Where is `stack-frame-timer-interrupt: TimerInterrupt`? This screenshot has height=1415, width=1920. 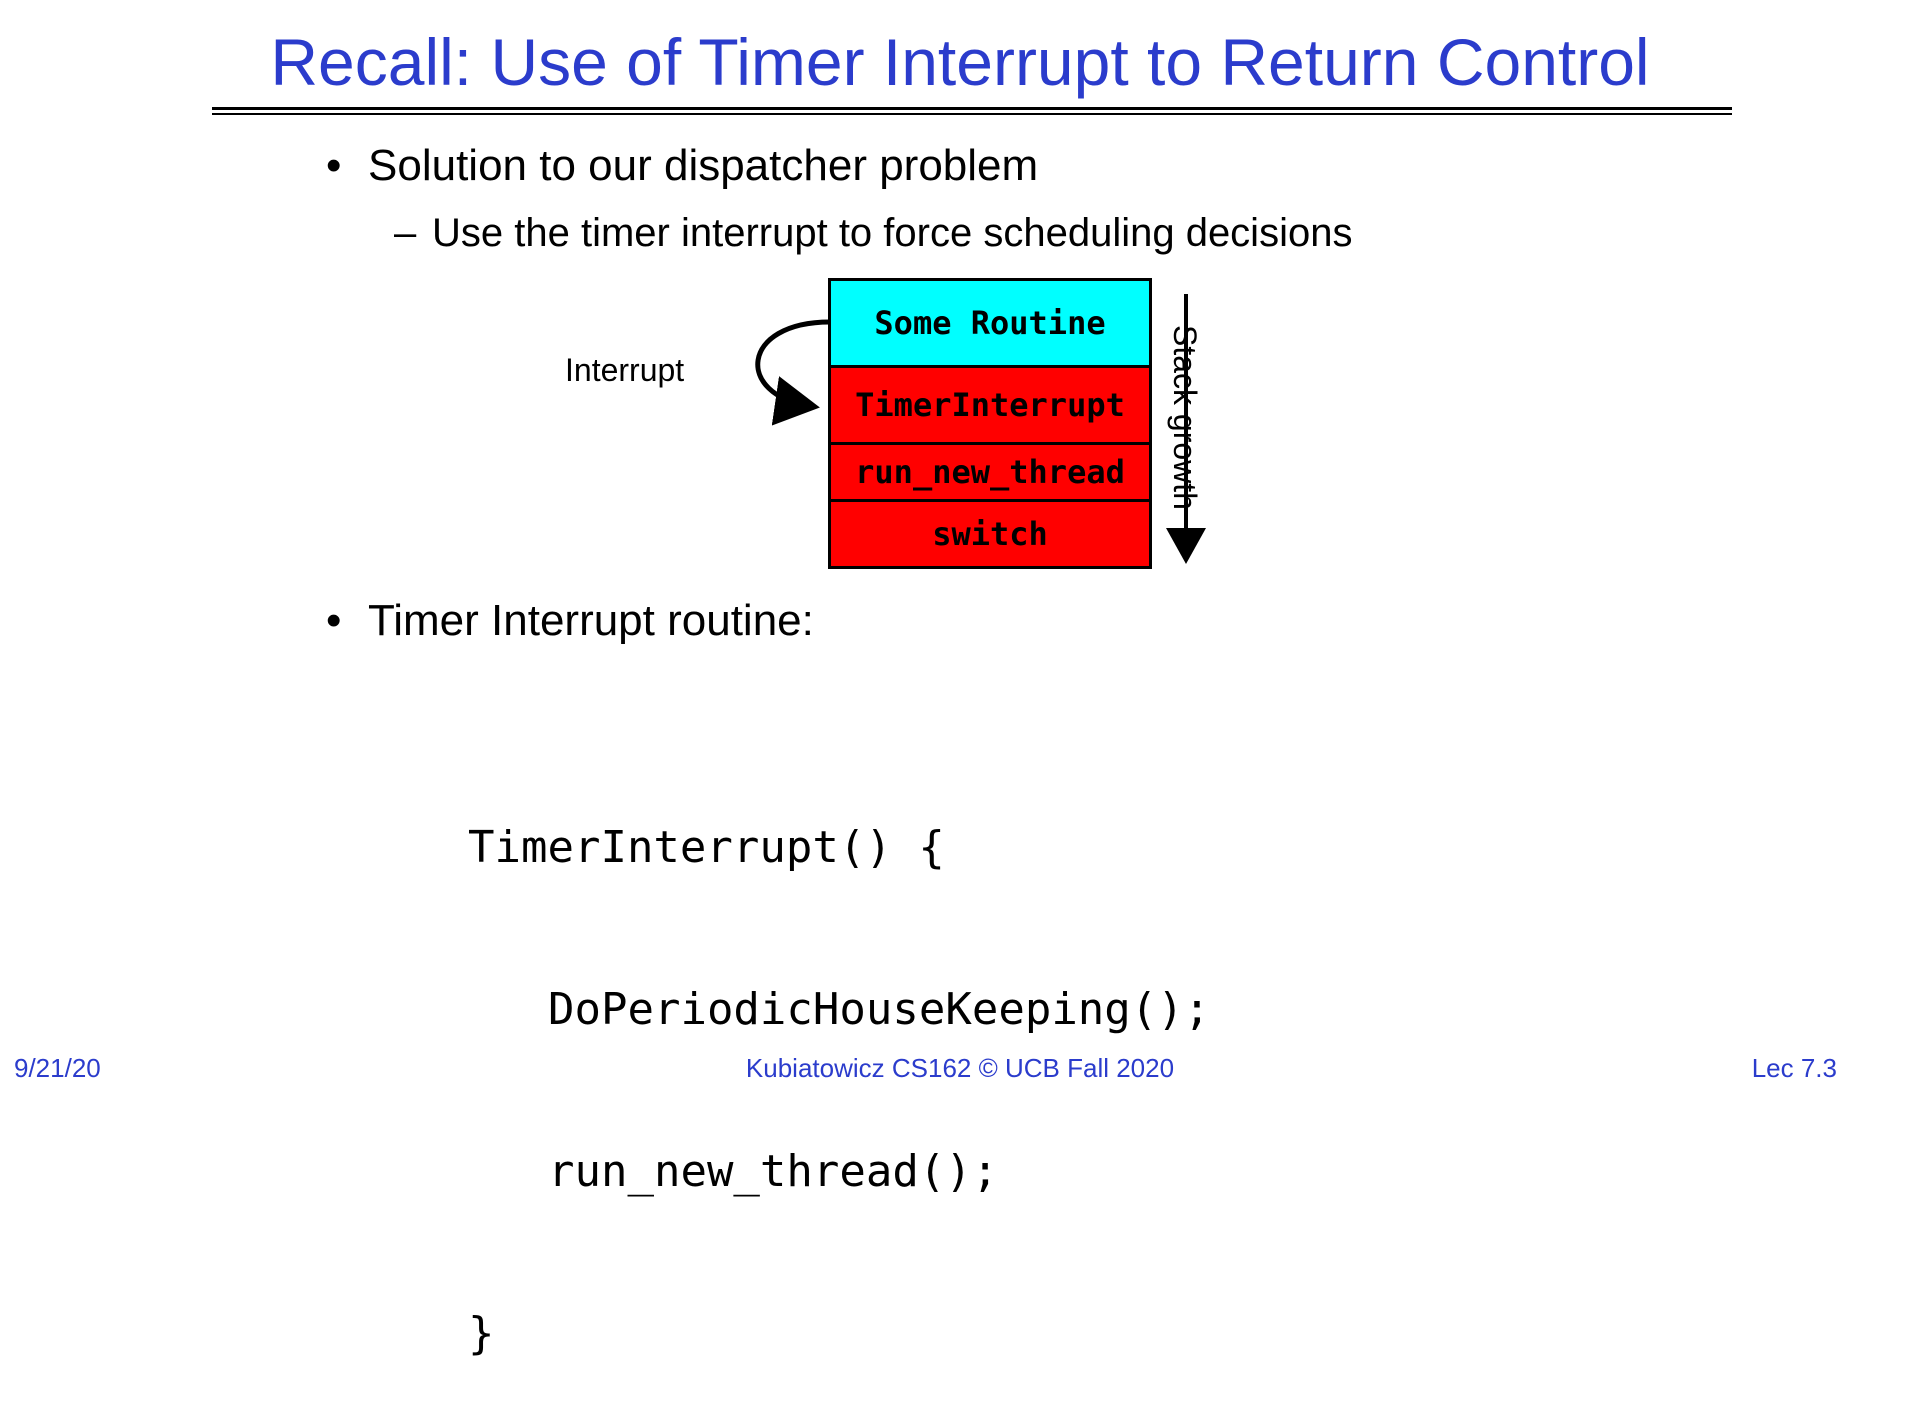 stack-frame-timer-interrupt: TimerInterrupt is located at coordinates (990, 406).